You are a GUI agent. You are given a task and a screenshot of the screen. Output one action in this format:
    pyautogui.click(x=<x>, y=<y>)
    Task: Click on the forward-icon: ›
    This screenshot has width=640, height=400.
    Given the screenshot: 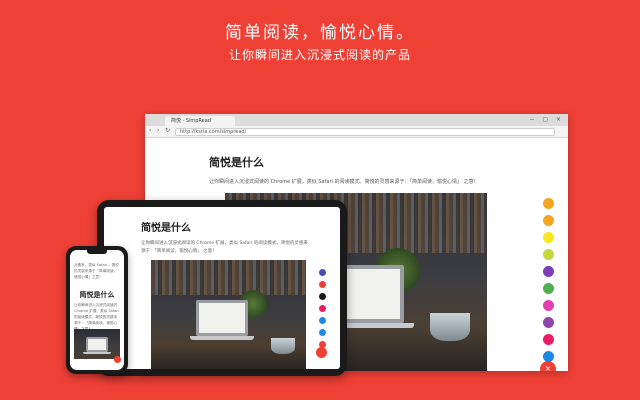 What is the action you would take?
    pyautogui.click(x=158, y=130)
    